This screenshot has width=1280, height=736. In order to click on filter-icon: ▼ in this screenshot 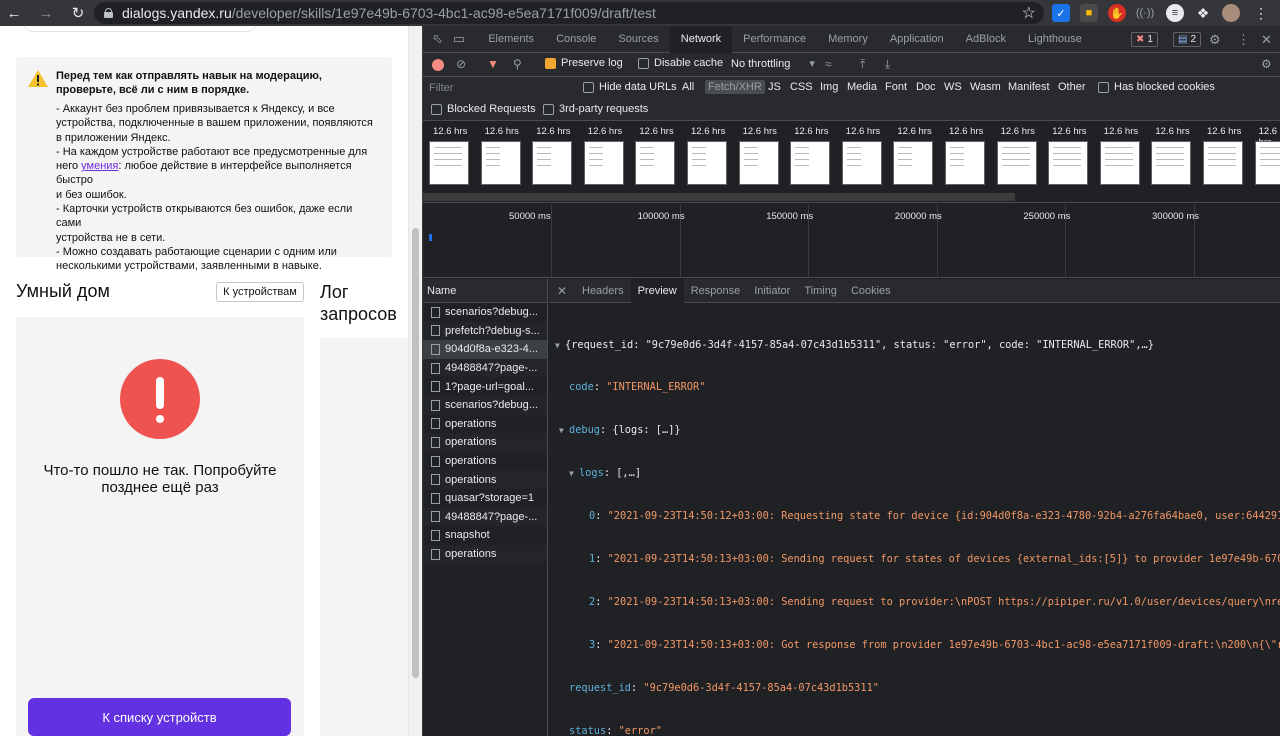, I will do `click(493, 64)`.